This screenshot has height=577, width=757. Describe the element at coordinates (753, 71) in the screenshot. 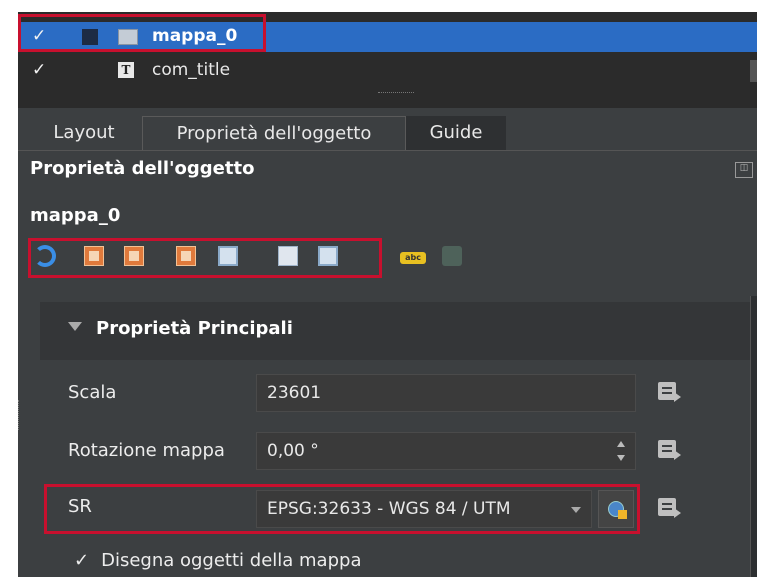

I see `scrollbar` at that location.